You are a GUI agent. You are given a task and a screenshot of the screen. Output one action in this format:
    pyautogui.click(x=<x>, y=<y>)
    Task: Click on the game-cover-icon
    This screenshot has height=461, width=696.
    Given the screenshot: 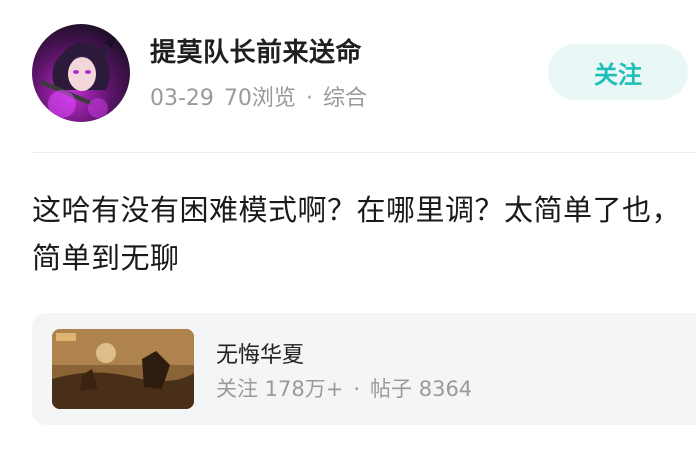 What is the action you would take?
    pyautogui.click(x=123, y=369)
    